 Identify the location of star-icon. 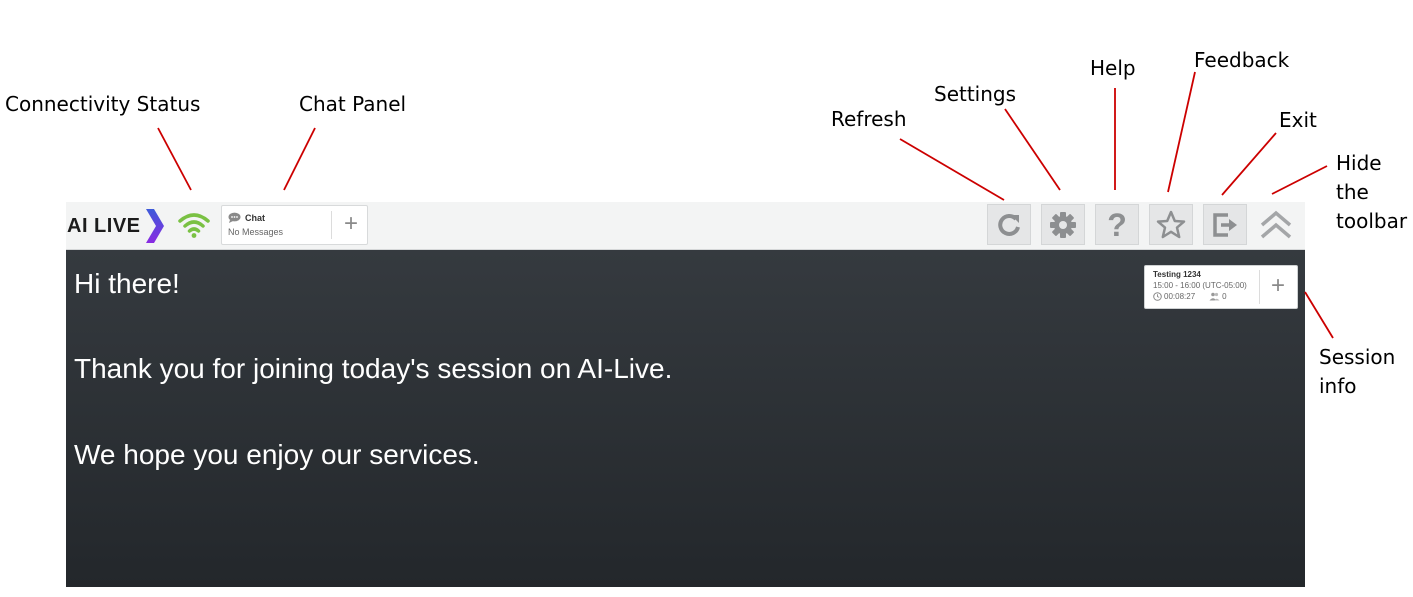
(1171, 224).